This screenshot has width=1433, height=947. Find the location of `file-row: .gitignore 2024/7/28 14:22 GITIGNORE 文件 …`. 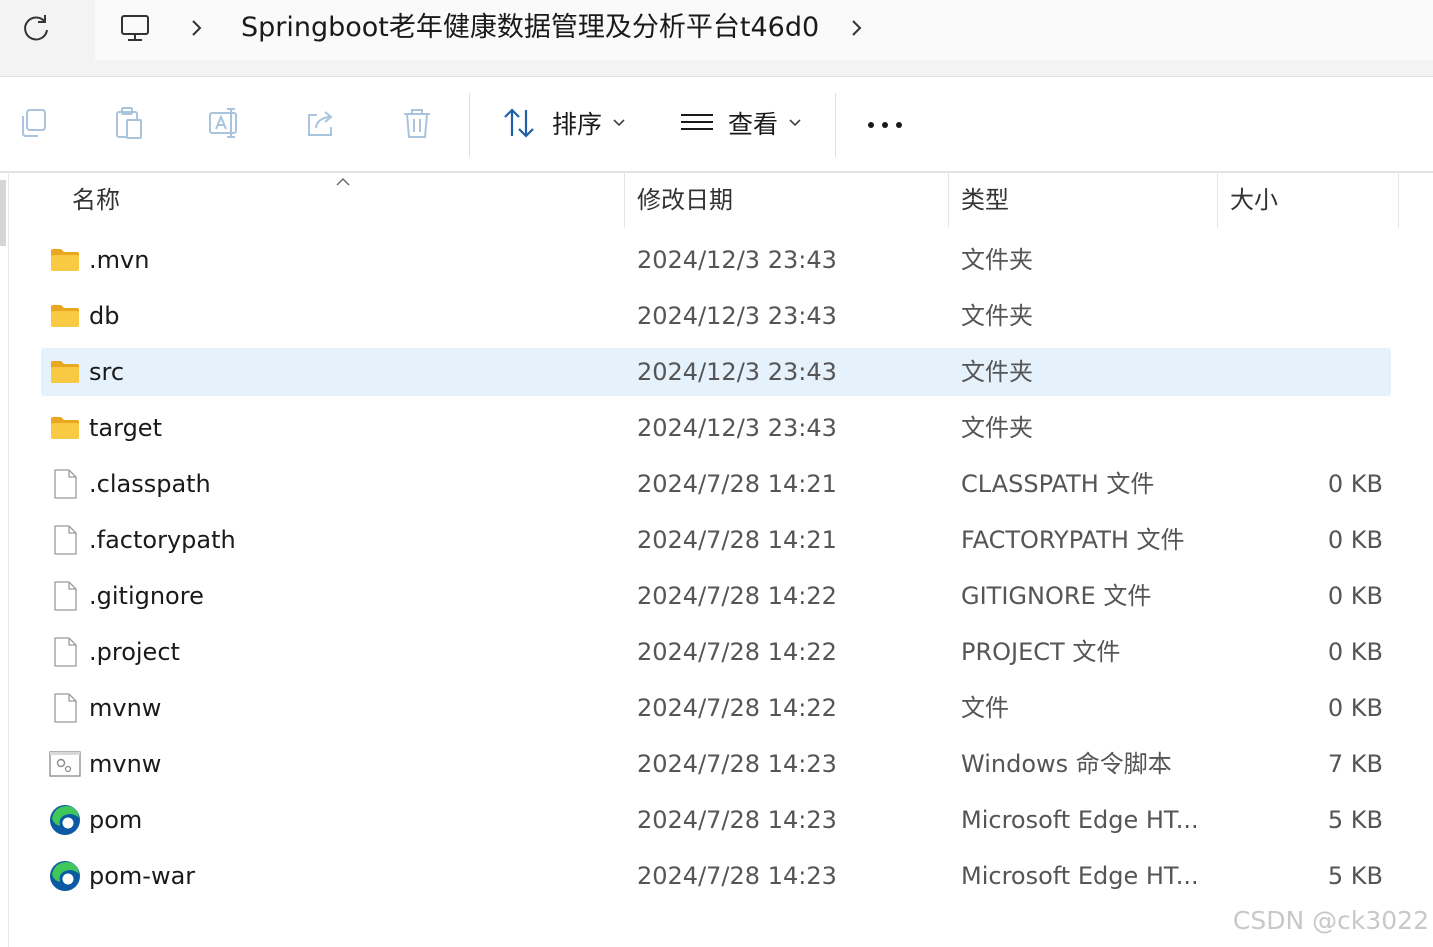

file-row: .gitignore 2024/7/28 14:22 GITIGNORE 文件 … is located at coordinates (716, 596).